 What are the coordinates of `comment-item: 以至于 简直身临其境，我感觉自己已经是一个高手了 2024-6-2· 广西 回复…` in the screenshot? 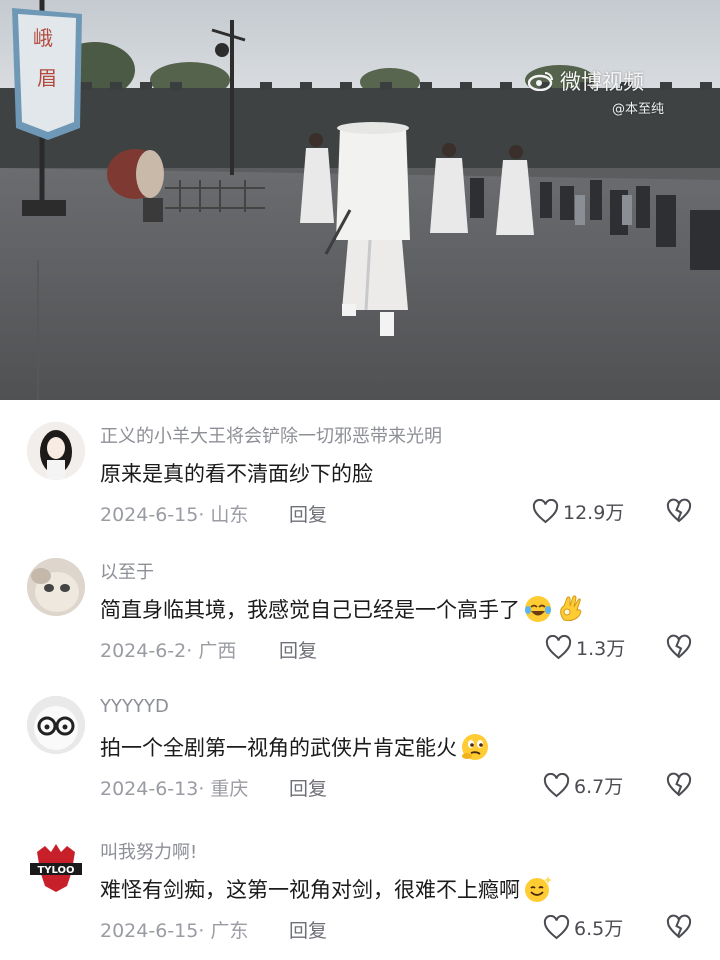 It's located at (360, 606).